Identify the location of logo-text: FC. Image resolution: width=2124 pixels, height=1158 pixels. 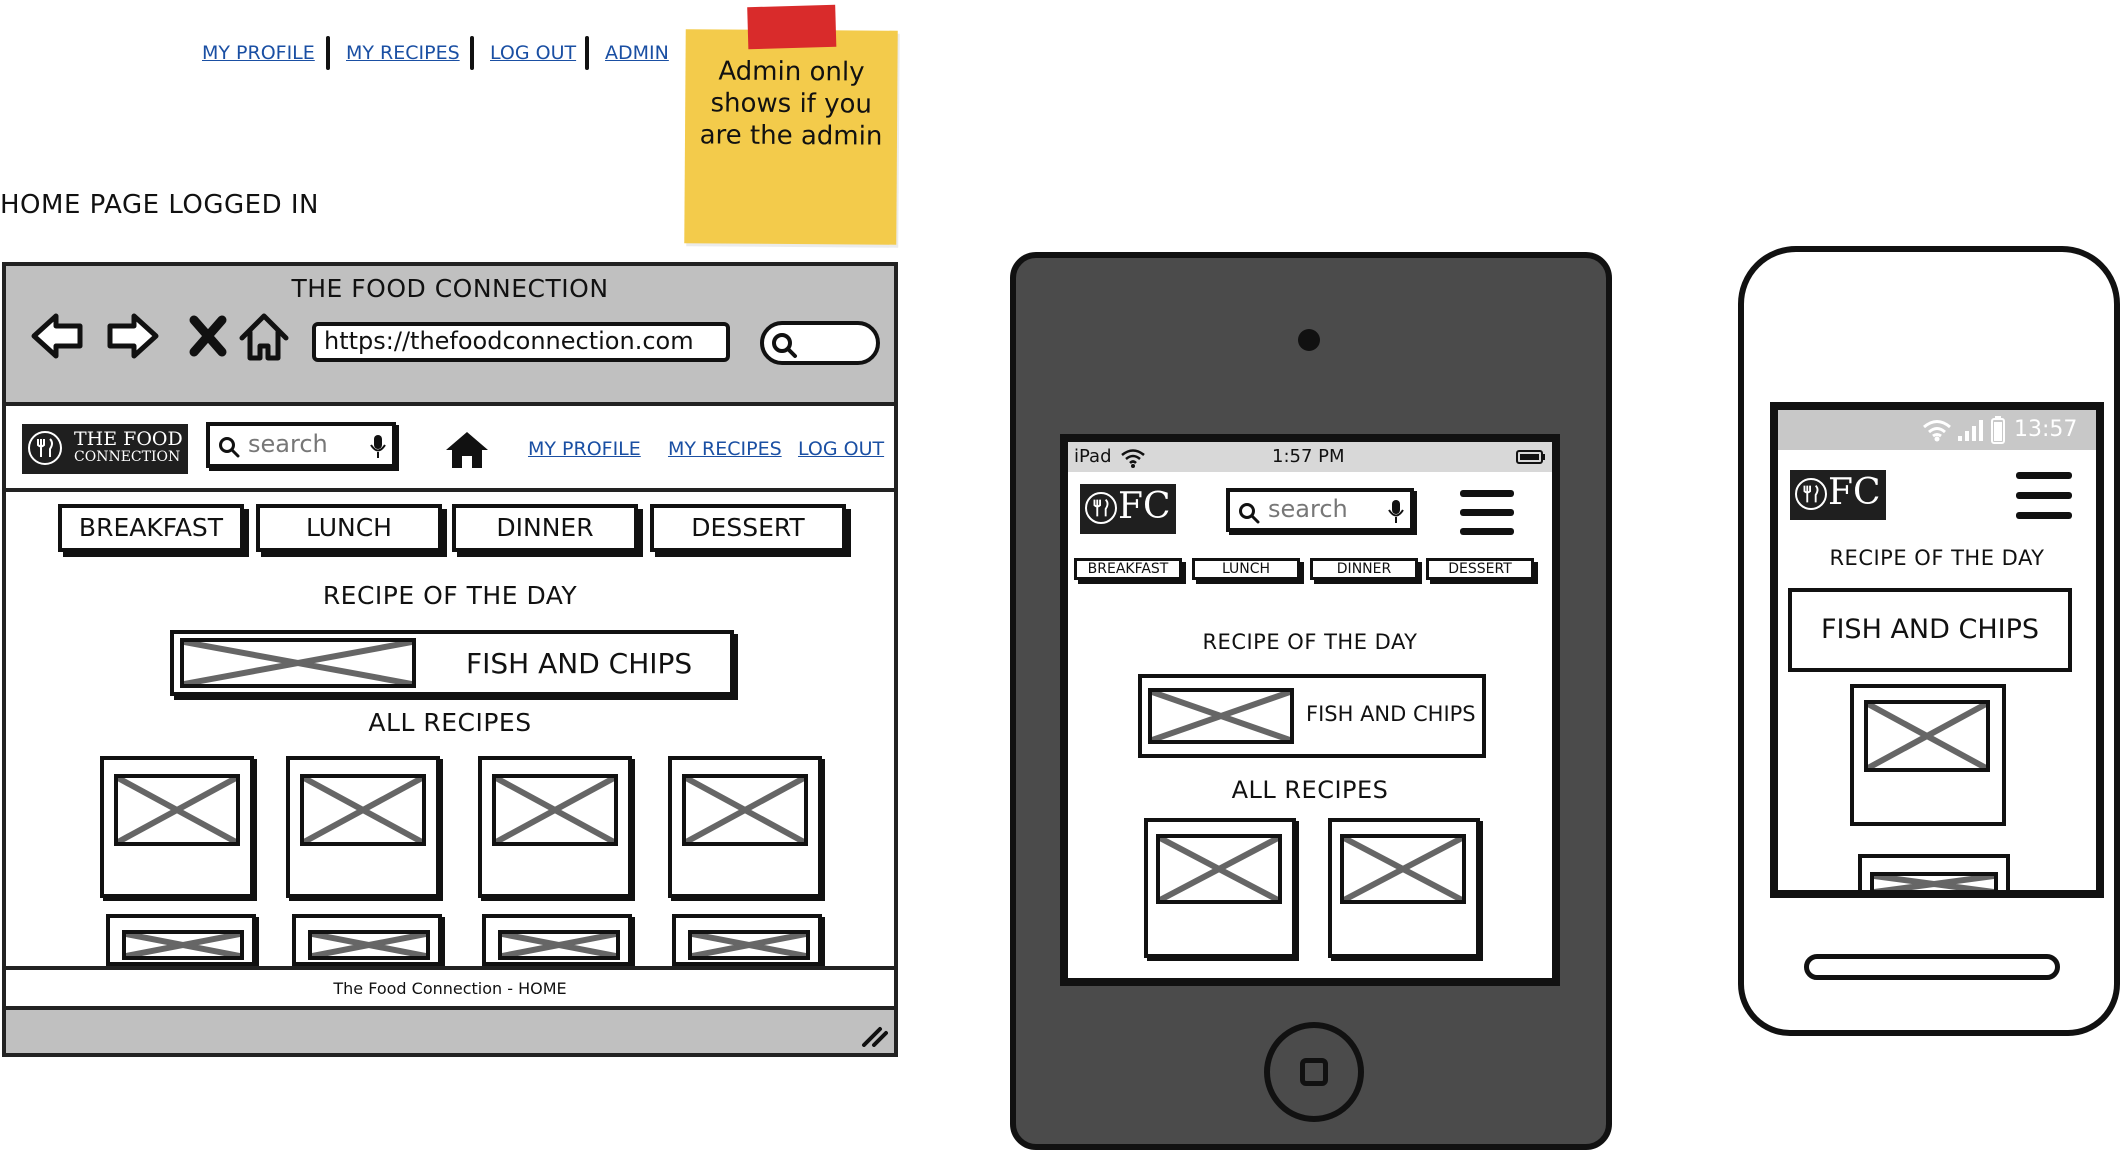
(1854, 492).